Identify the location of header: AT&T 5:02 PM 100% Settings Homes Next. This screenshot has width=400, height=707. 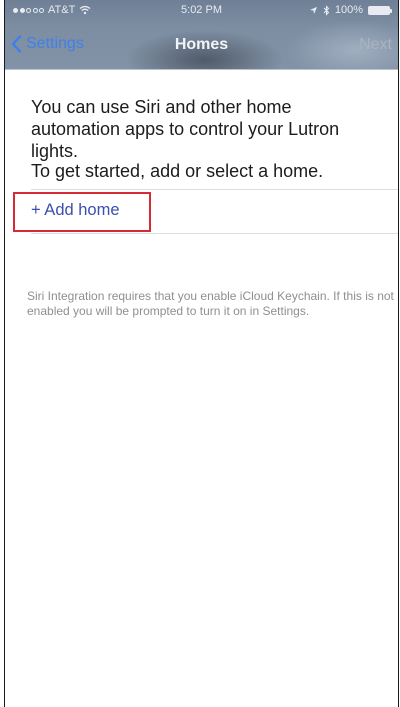
(201, 35).